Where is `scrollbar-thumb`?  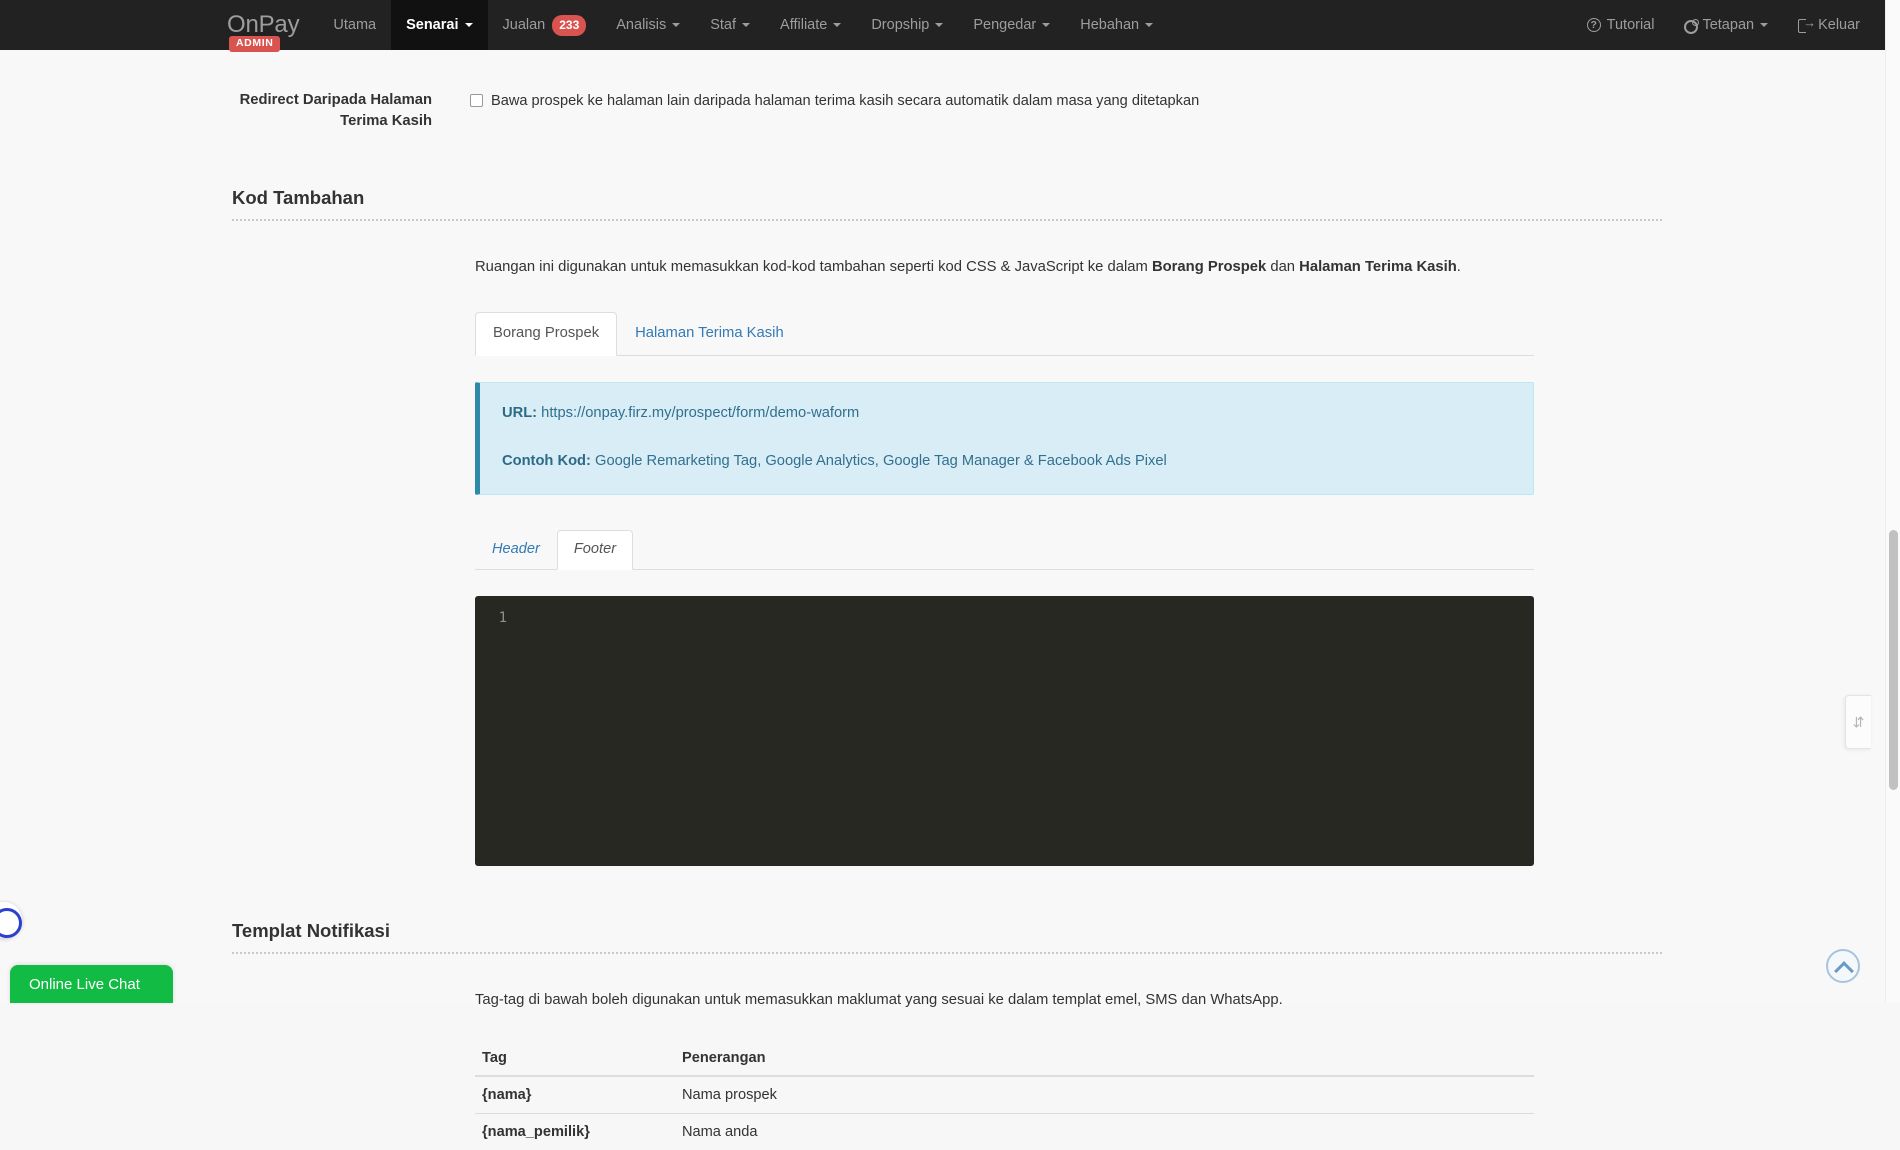
scrollbar-thumb is located at coordinates (1893, 660).